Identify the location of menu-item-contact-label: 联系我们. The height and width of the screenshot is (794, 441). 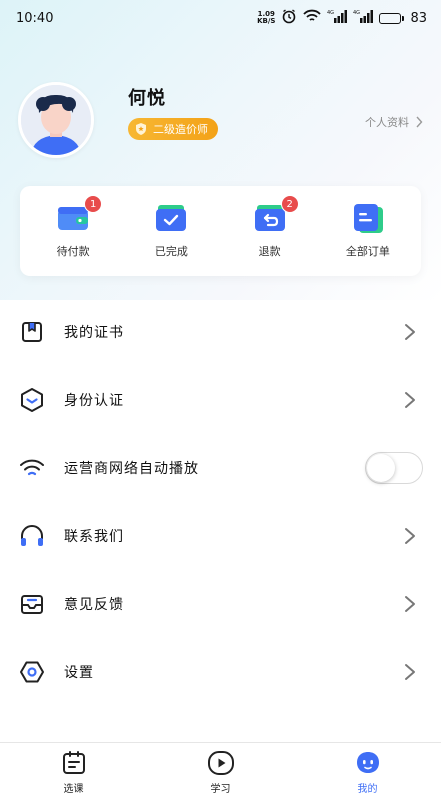
(94, 537).